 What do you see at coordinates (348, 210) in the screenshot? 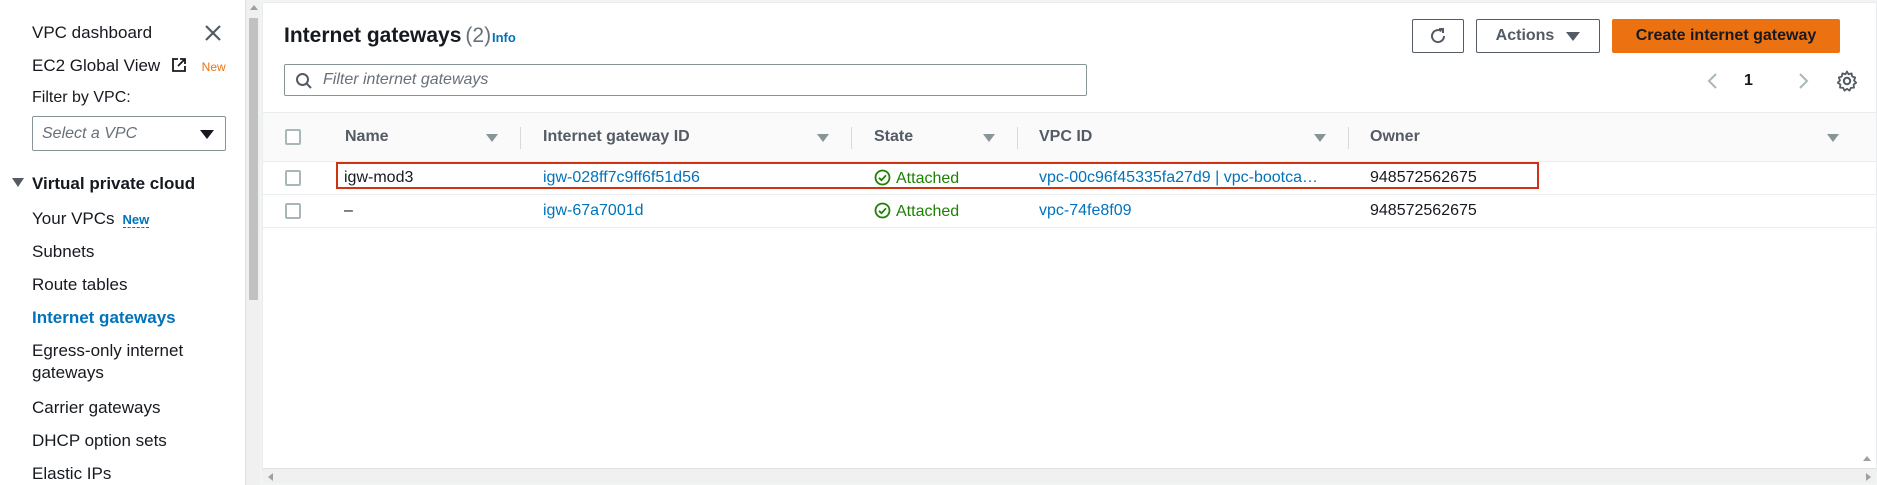
I see `cell-name: –` at bounding box center [348, 210].